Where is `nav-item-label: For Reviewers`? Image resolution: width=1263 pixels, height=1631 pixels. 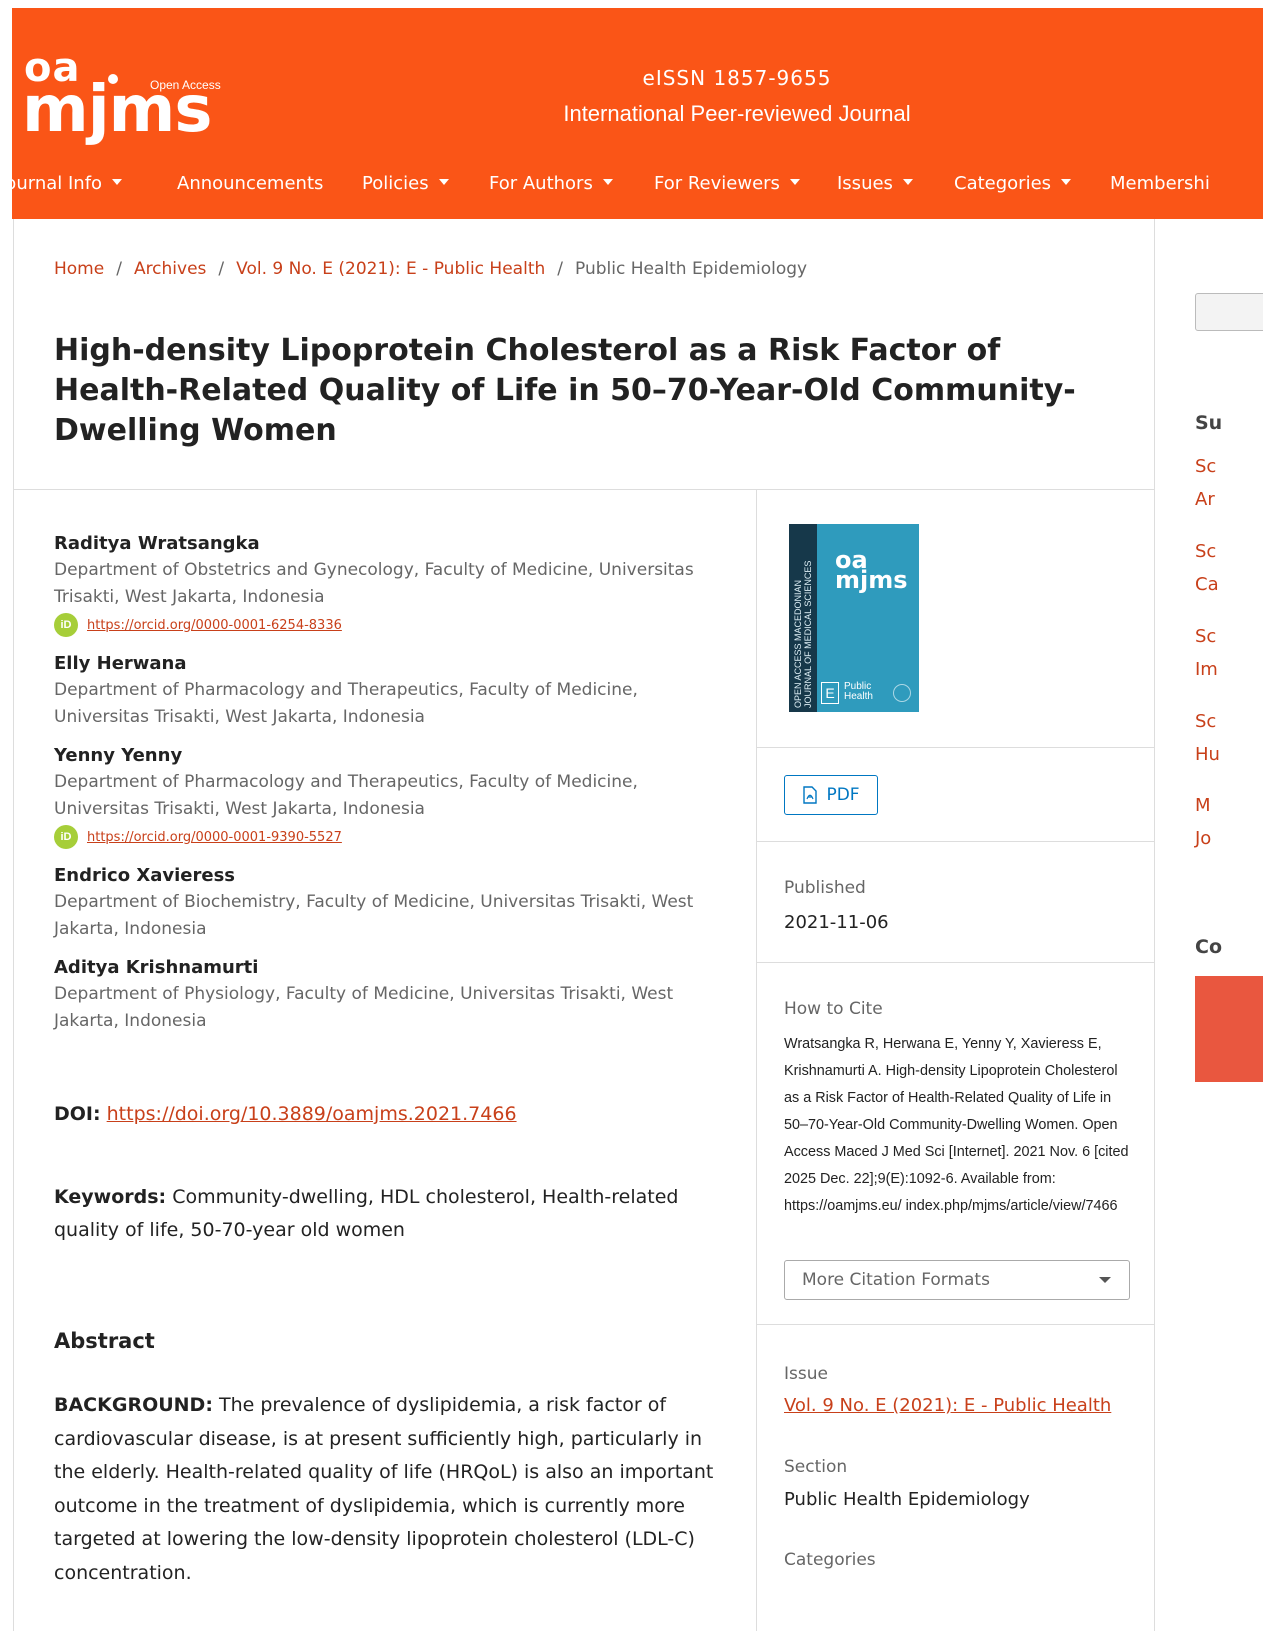 nav-item-label: For Reviewers is located at coordinates (717, 183).